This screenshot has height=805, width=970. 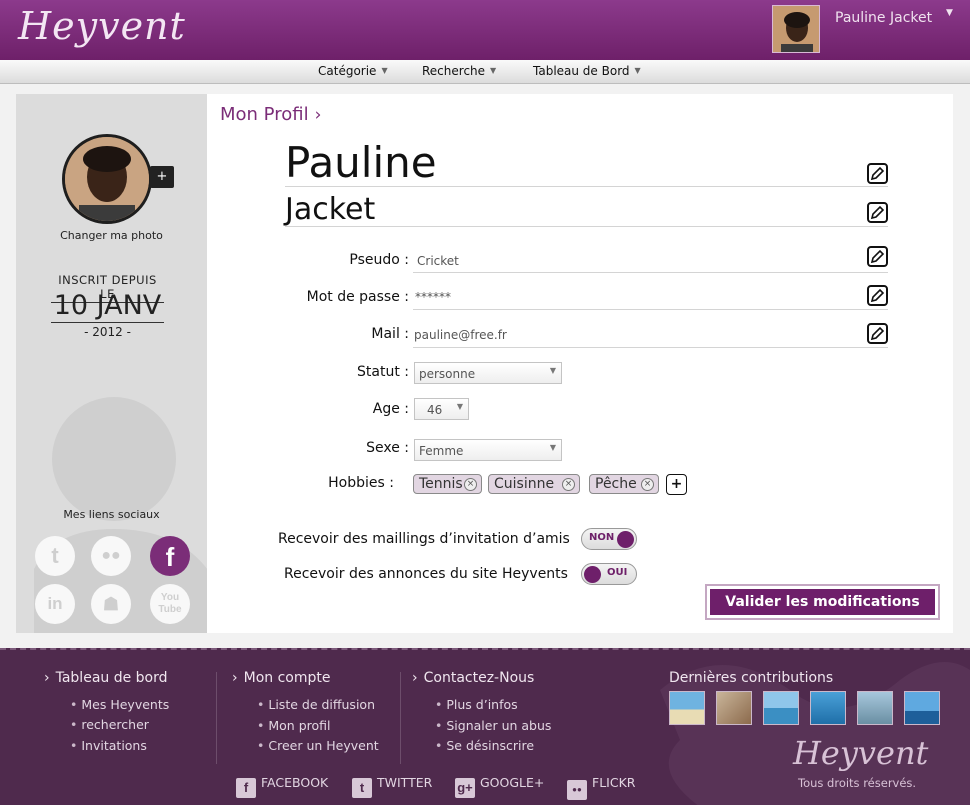 I want to click on profile-photo, so click(x=107, y=179).